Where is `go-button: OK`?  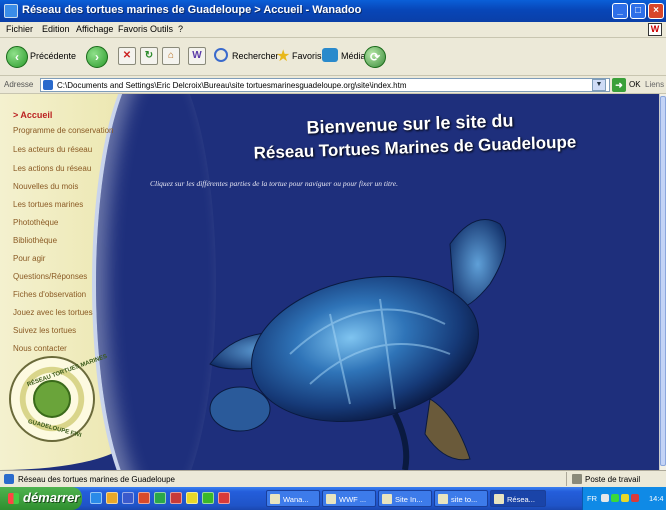 go-button: OK is located at coordinates (635, 84).